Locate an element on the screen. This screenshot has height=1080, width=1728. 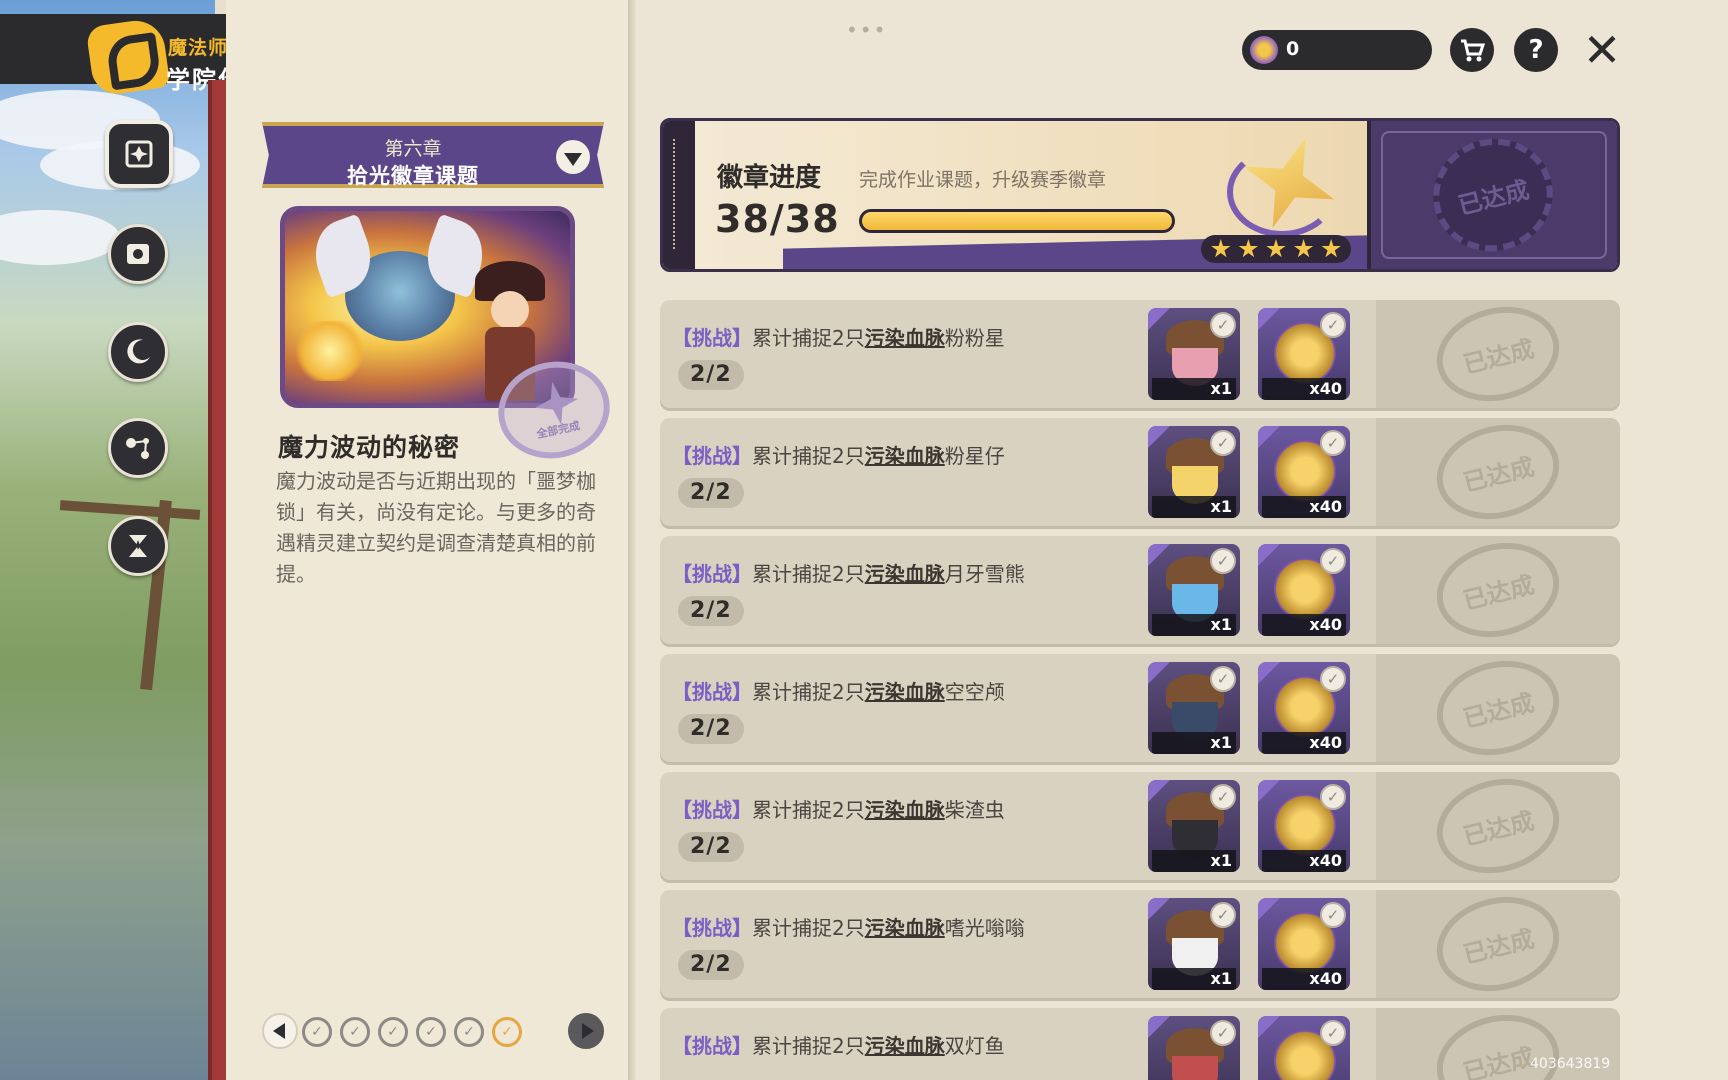
task-title: 【挑战】累计捕捉2只污染血脉空空颅 is located at coordinates (838, 690).